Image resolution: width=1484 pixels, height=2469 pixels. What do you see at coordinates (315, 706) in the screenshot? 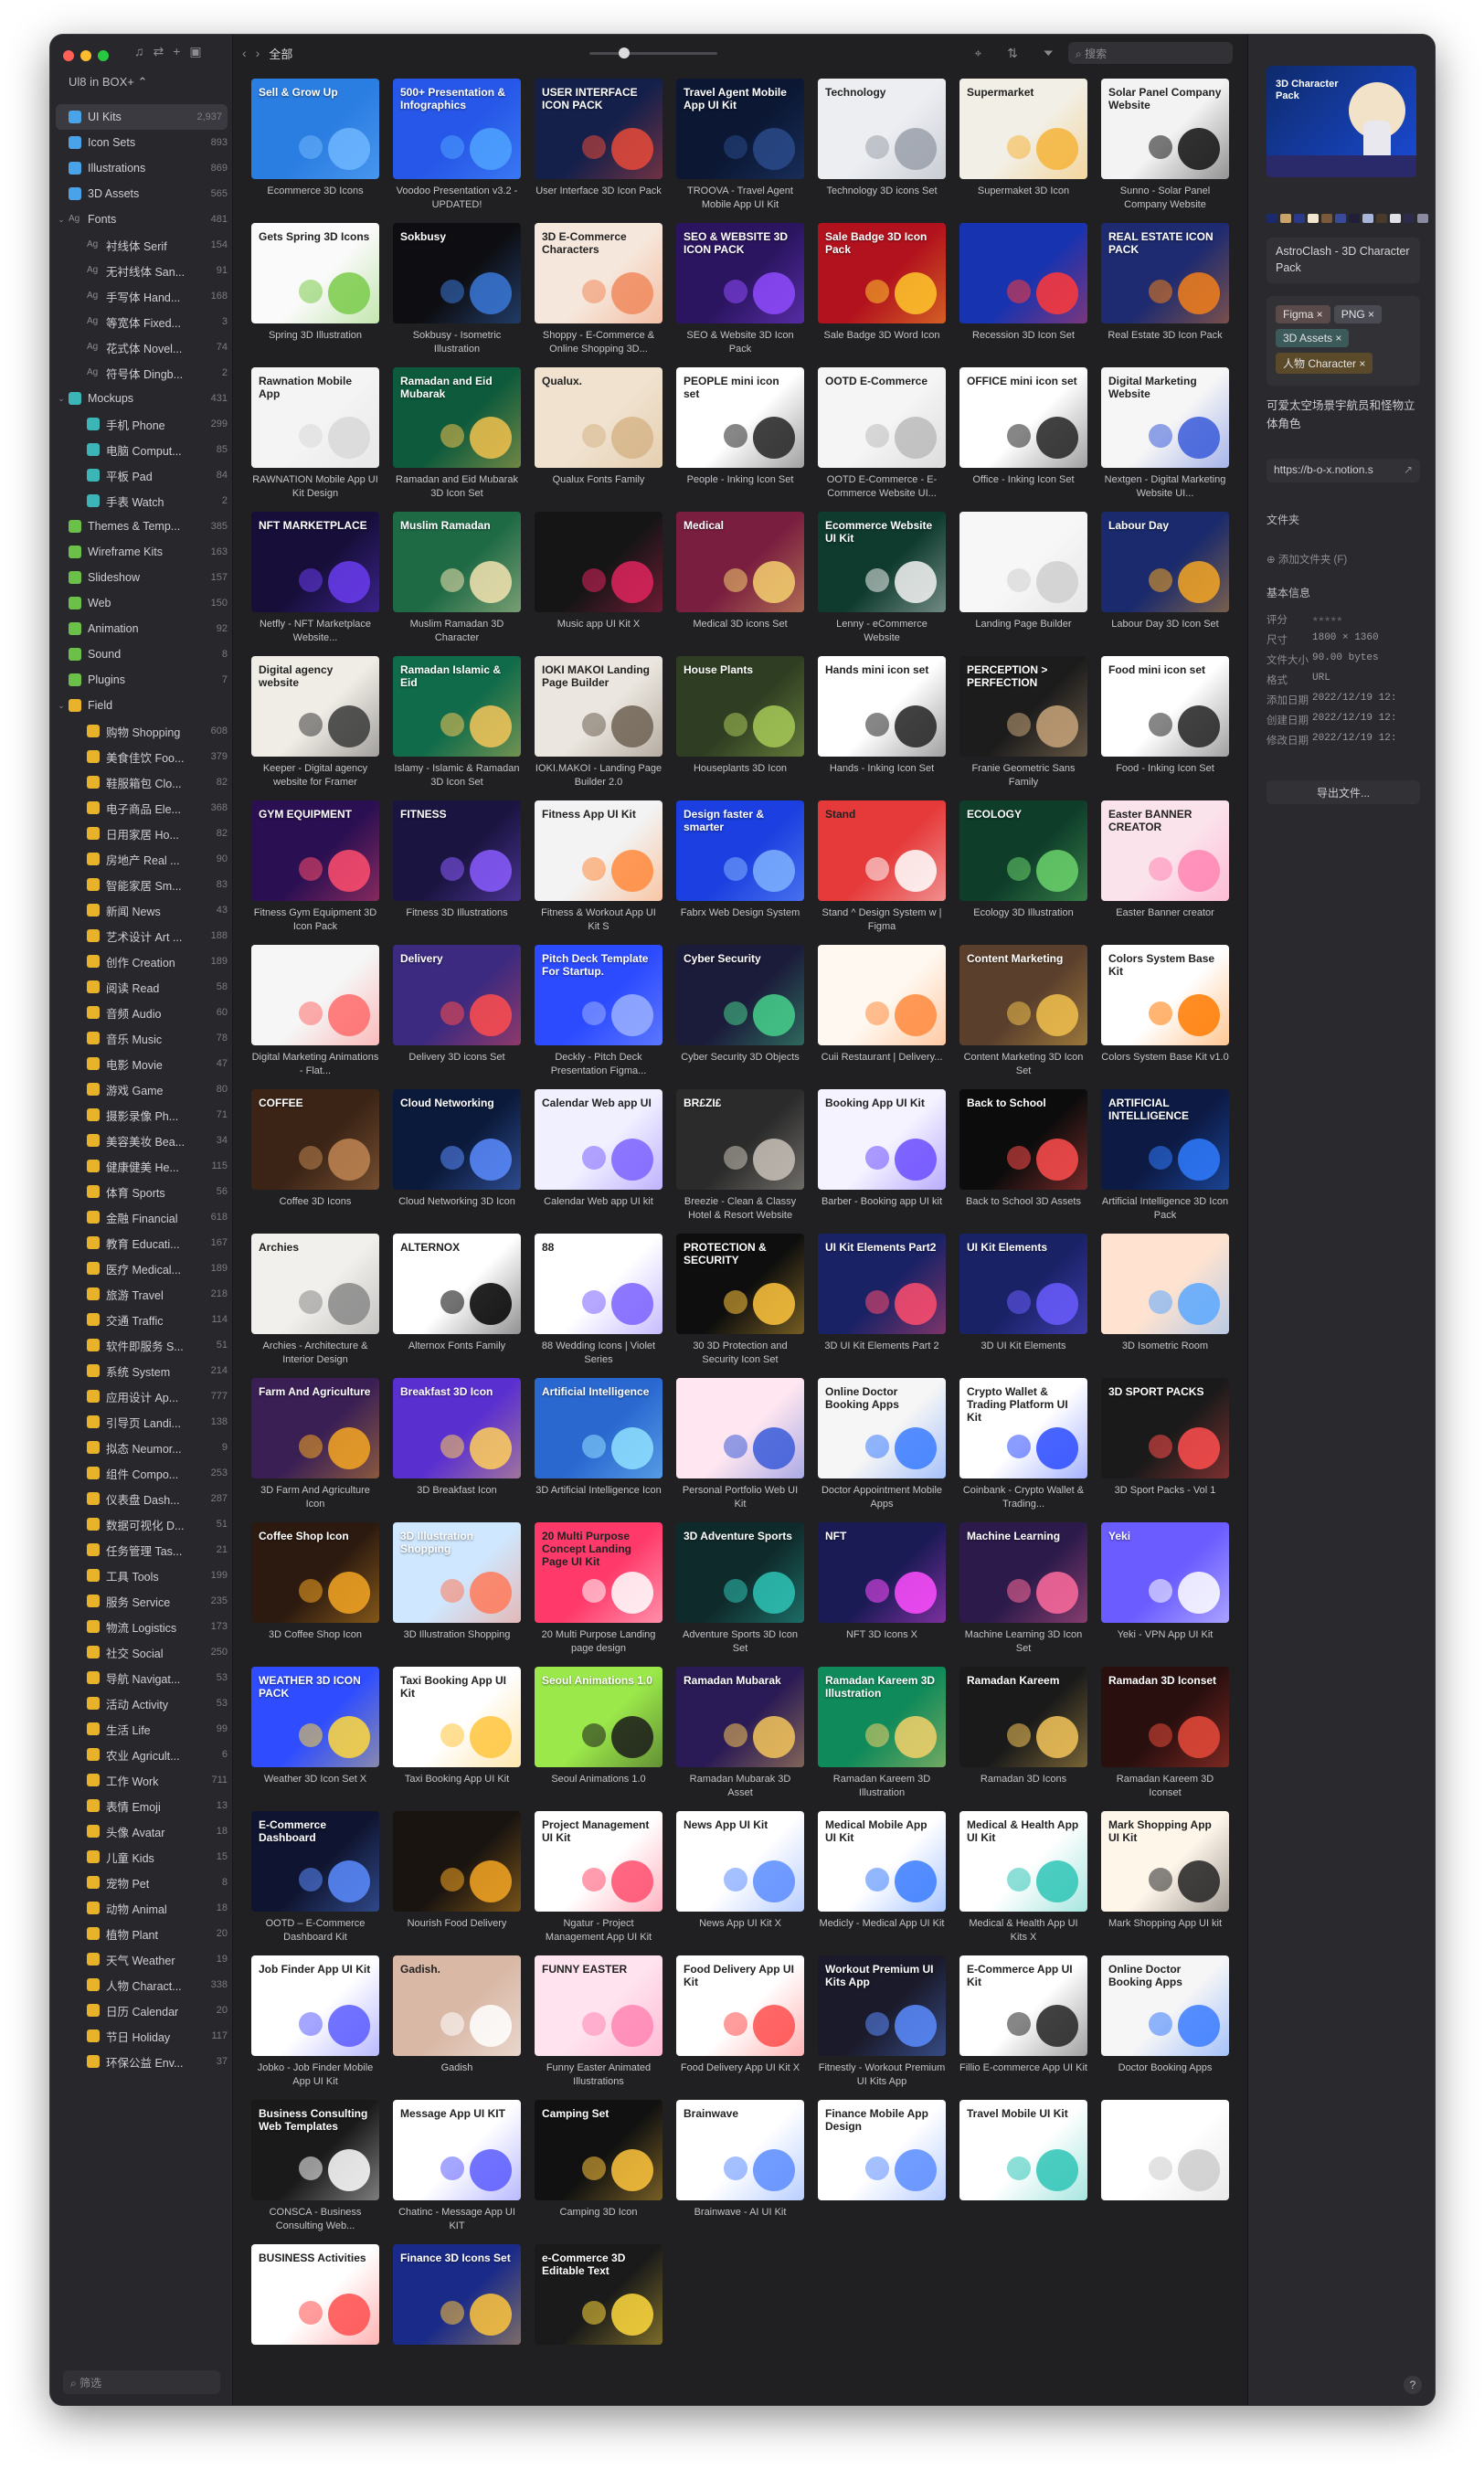
I see `asset-thumbnail: Digital agency website` at bounding box center [315, 706].